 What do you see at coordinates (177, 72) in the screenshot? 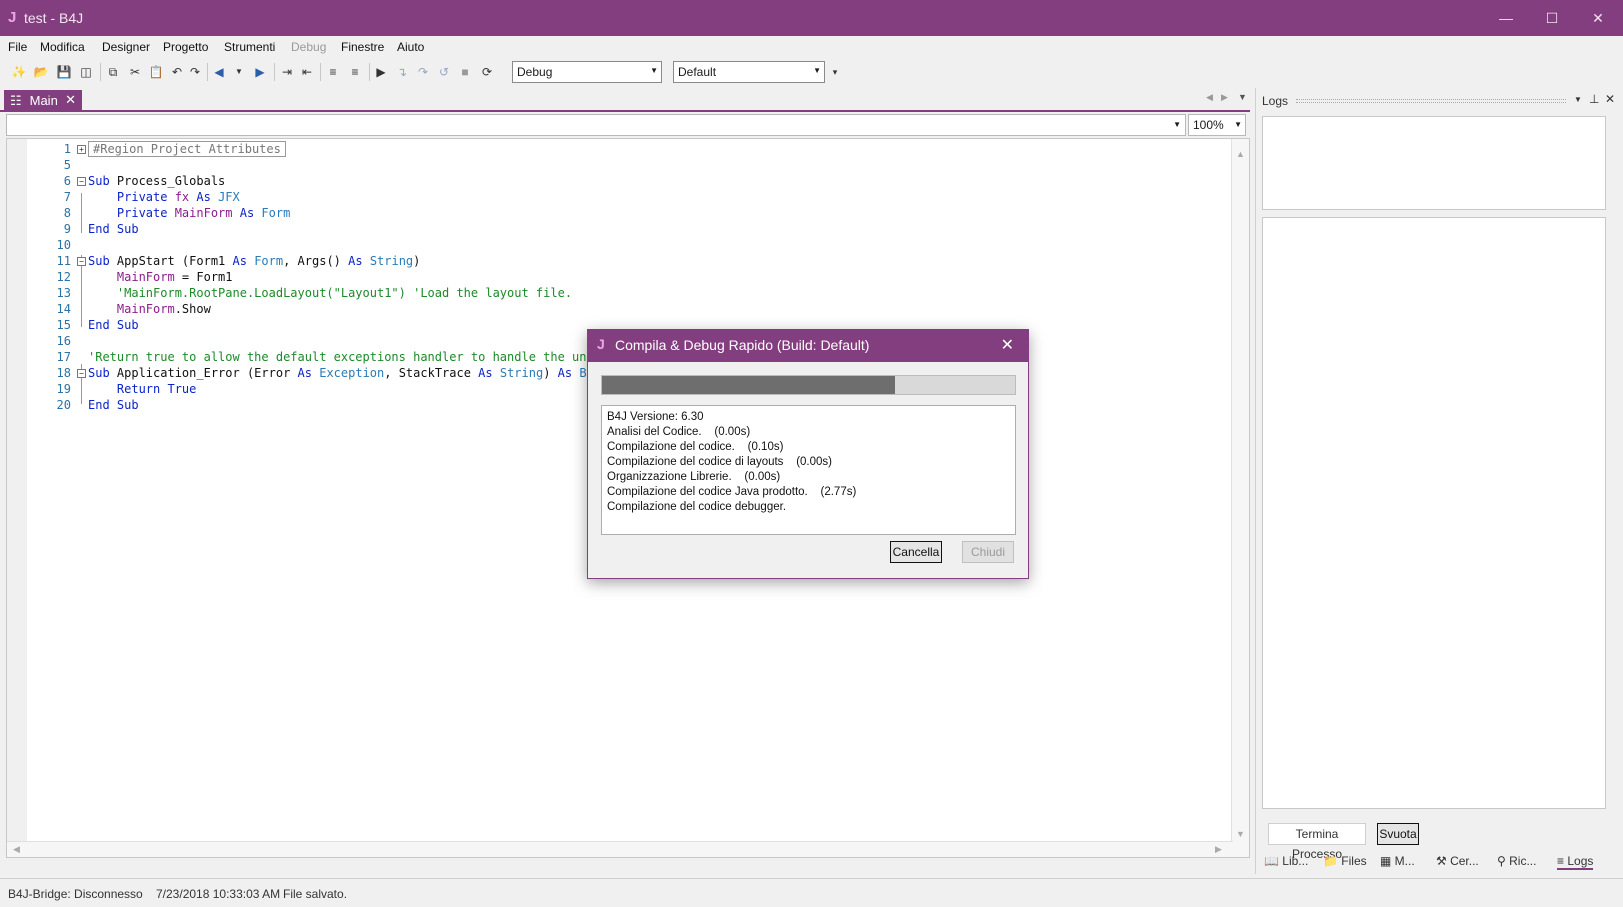
I see `undo-icon: ↶` at bounding box center [177, 72].